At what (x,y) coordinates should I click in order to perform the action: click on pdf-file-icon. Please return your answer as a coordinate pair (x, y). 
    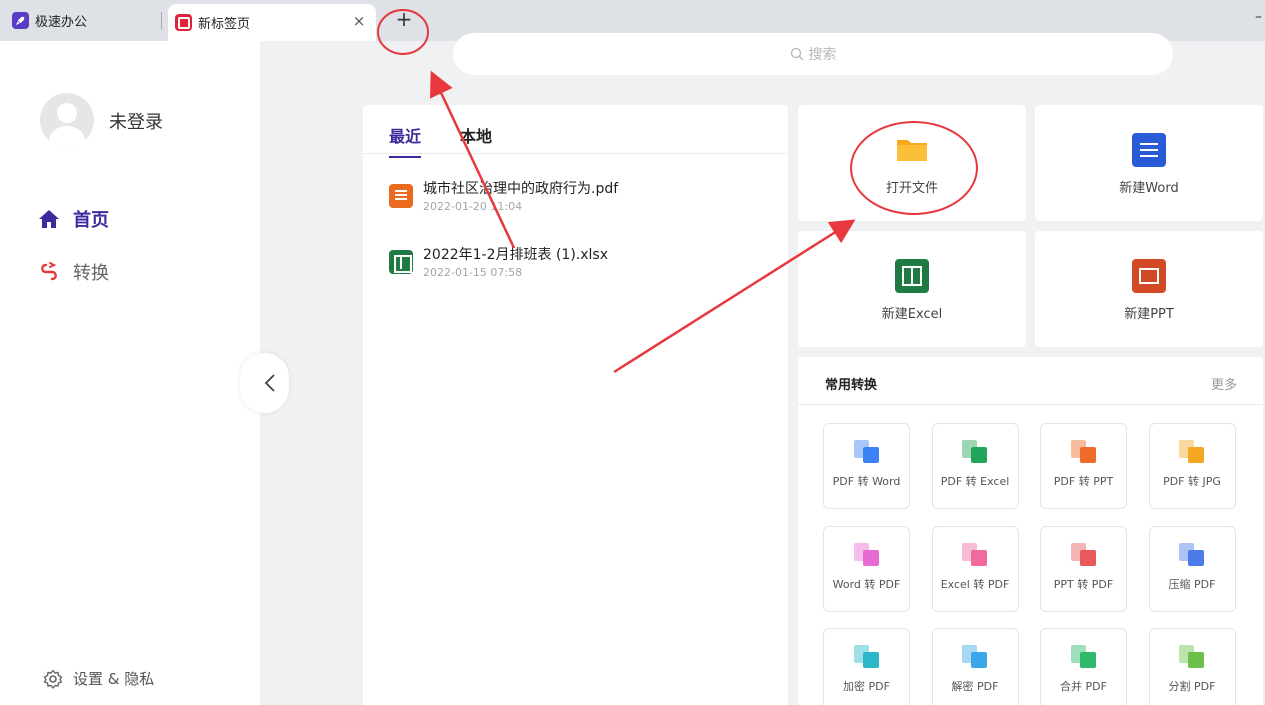
    Looking at the image, I should click on (401, 196).